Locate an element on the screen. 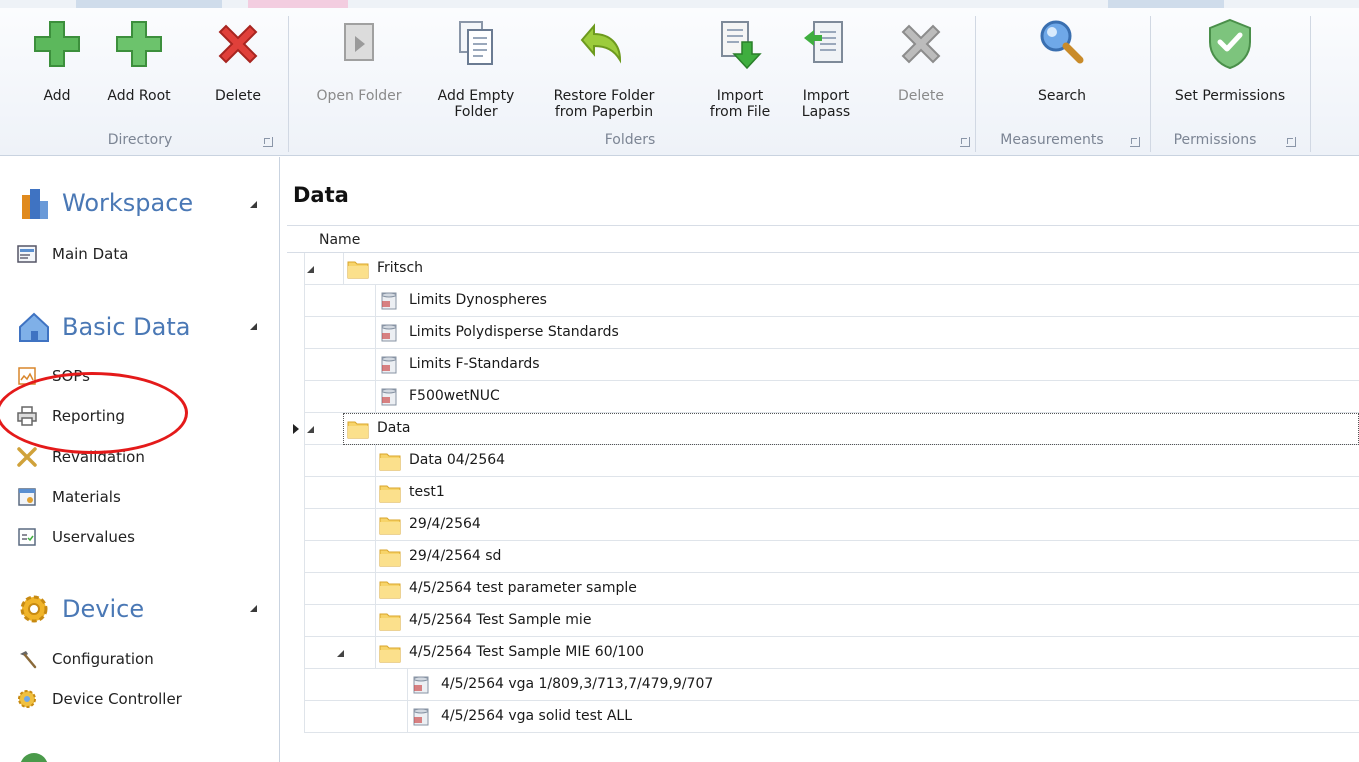 The height and width of the screenshot is (762, 1359). add-empty-folder-button: Add Empty Folder is located at coordinates (476, 68).